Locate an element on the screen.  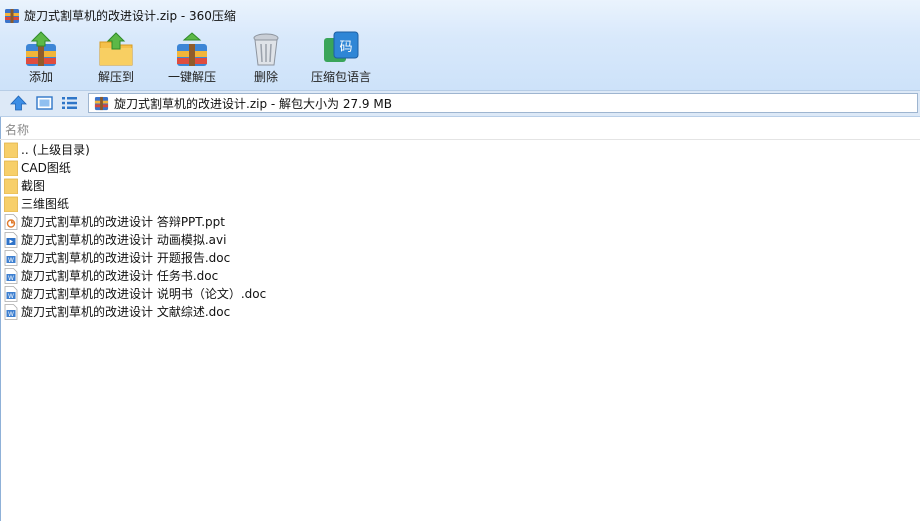
list-item: W 旋刀式割草机的改进设计 开题报告.doc is located at coordinates (454, 258).